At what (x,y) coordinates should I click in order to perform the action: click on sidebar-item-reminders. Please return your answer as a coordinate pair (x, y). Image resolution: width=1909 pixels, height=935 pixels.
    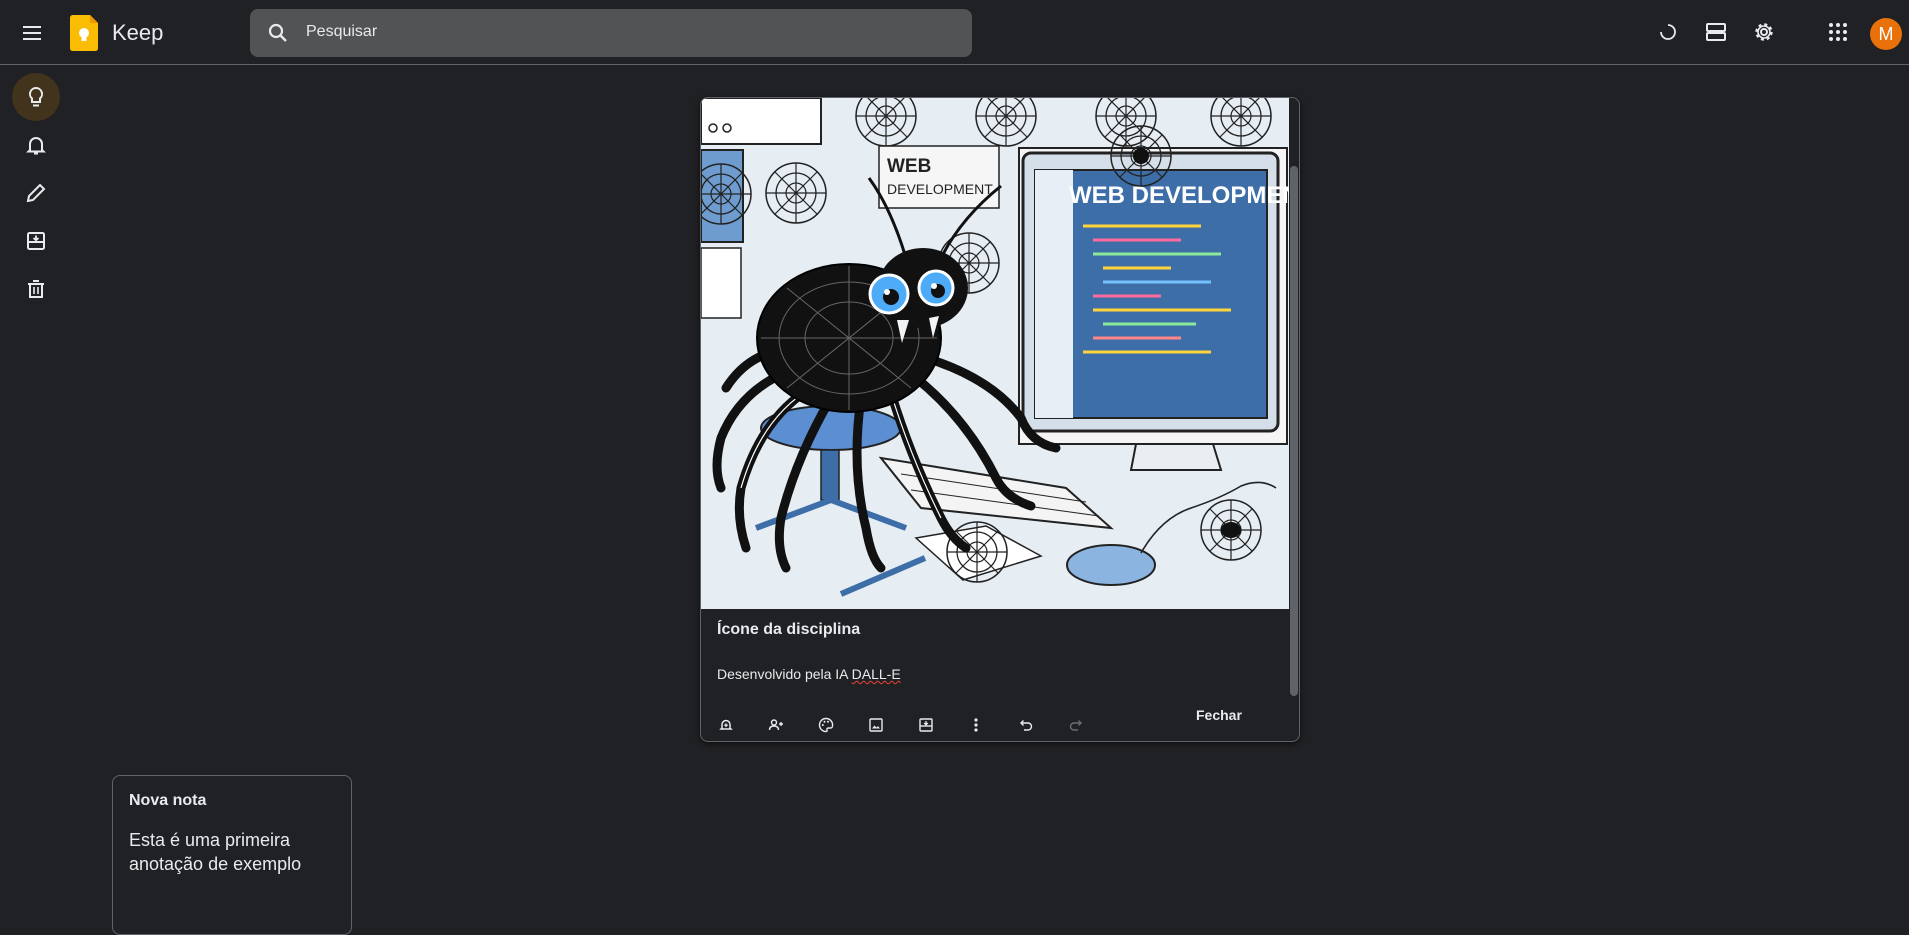
    Looking at the image, I should click on (36, 145).